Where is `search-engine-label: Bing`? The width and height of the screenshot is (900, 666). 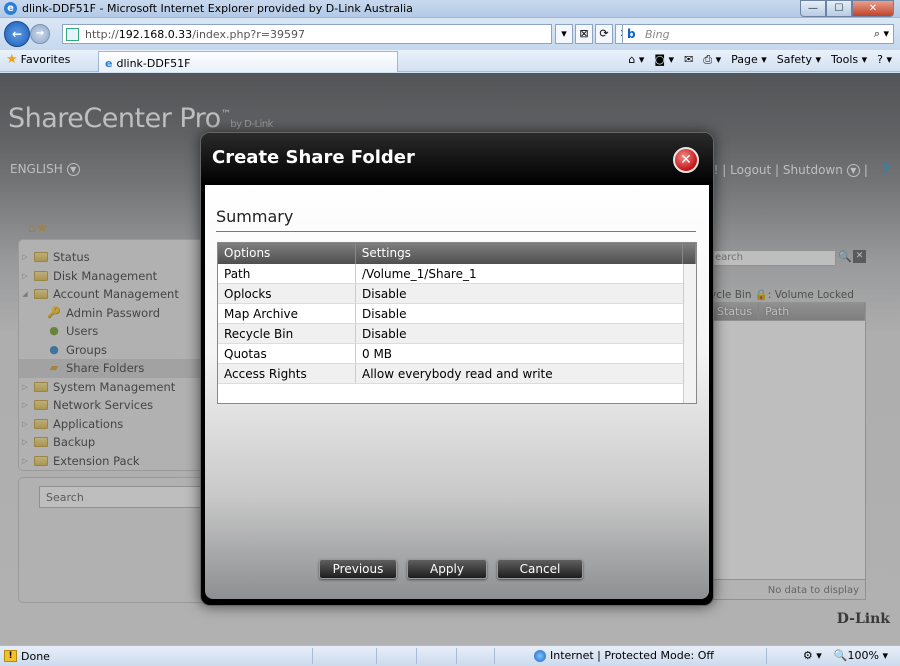 search-engine-label: Bing is located at coordinates (657, 34).